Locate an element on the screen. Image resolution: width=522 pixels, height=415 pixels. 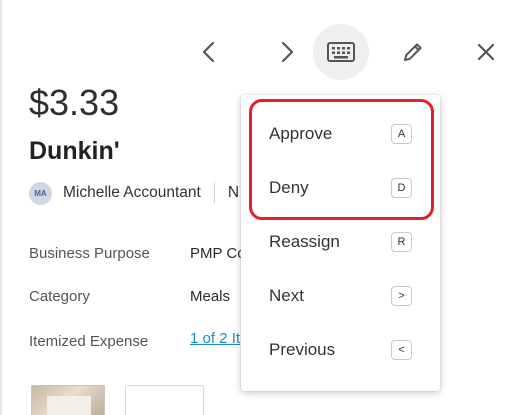
menu-item-label: Reassign is located at coordinates (304, 241).